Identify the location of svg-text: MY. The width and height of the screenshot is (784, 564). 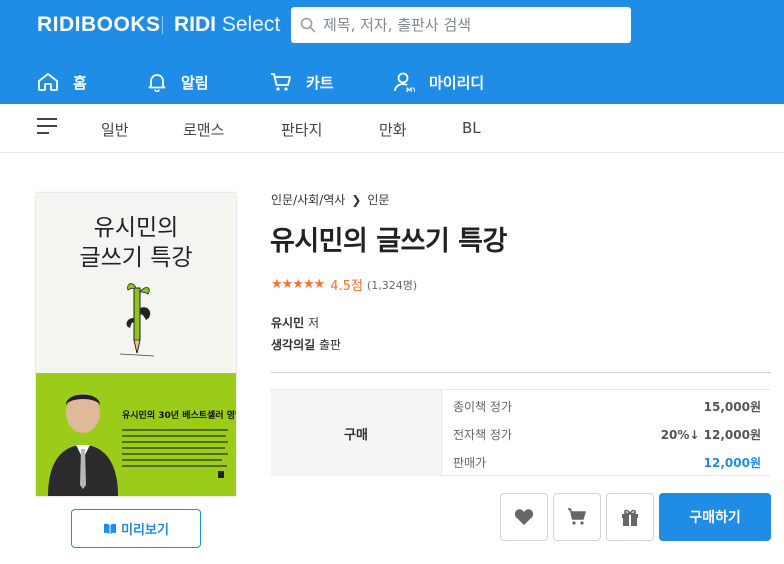
(410, 89).